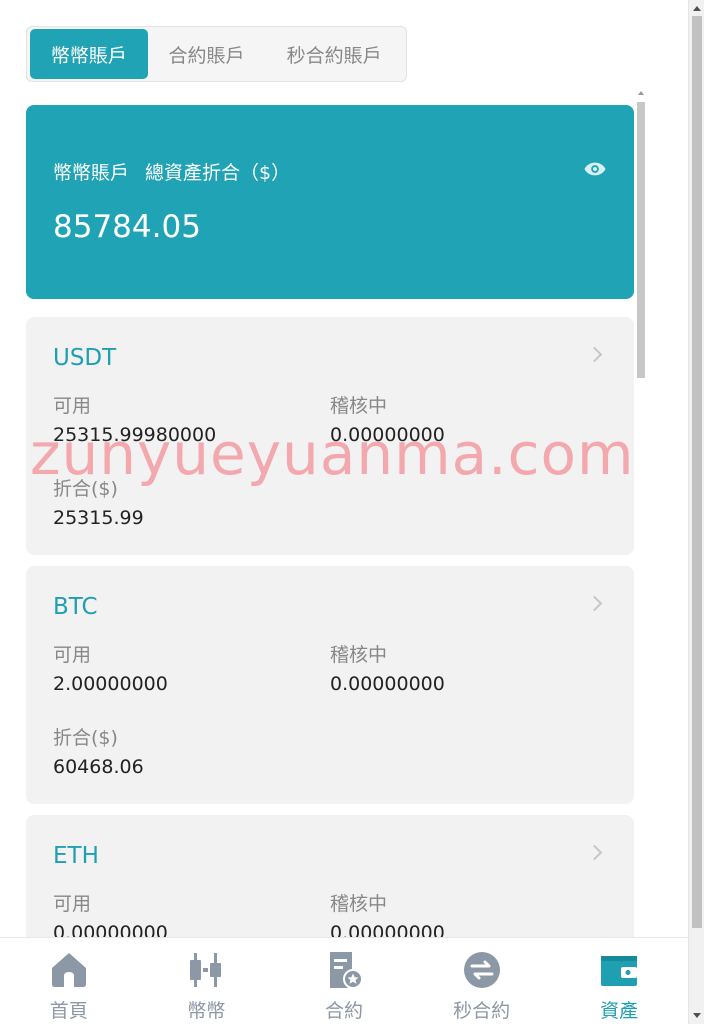  I want to click on nav-item-home: 首頁, so click(69, 981).